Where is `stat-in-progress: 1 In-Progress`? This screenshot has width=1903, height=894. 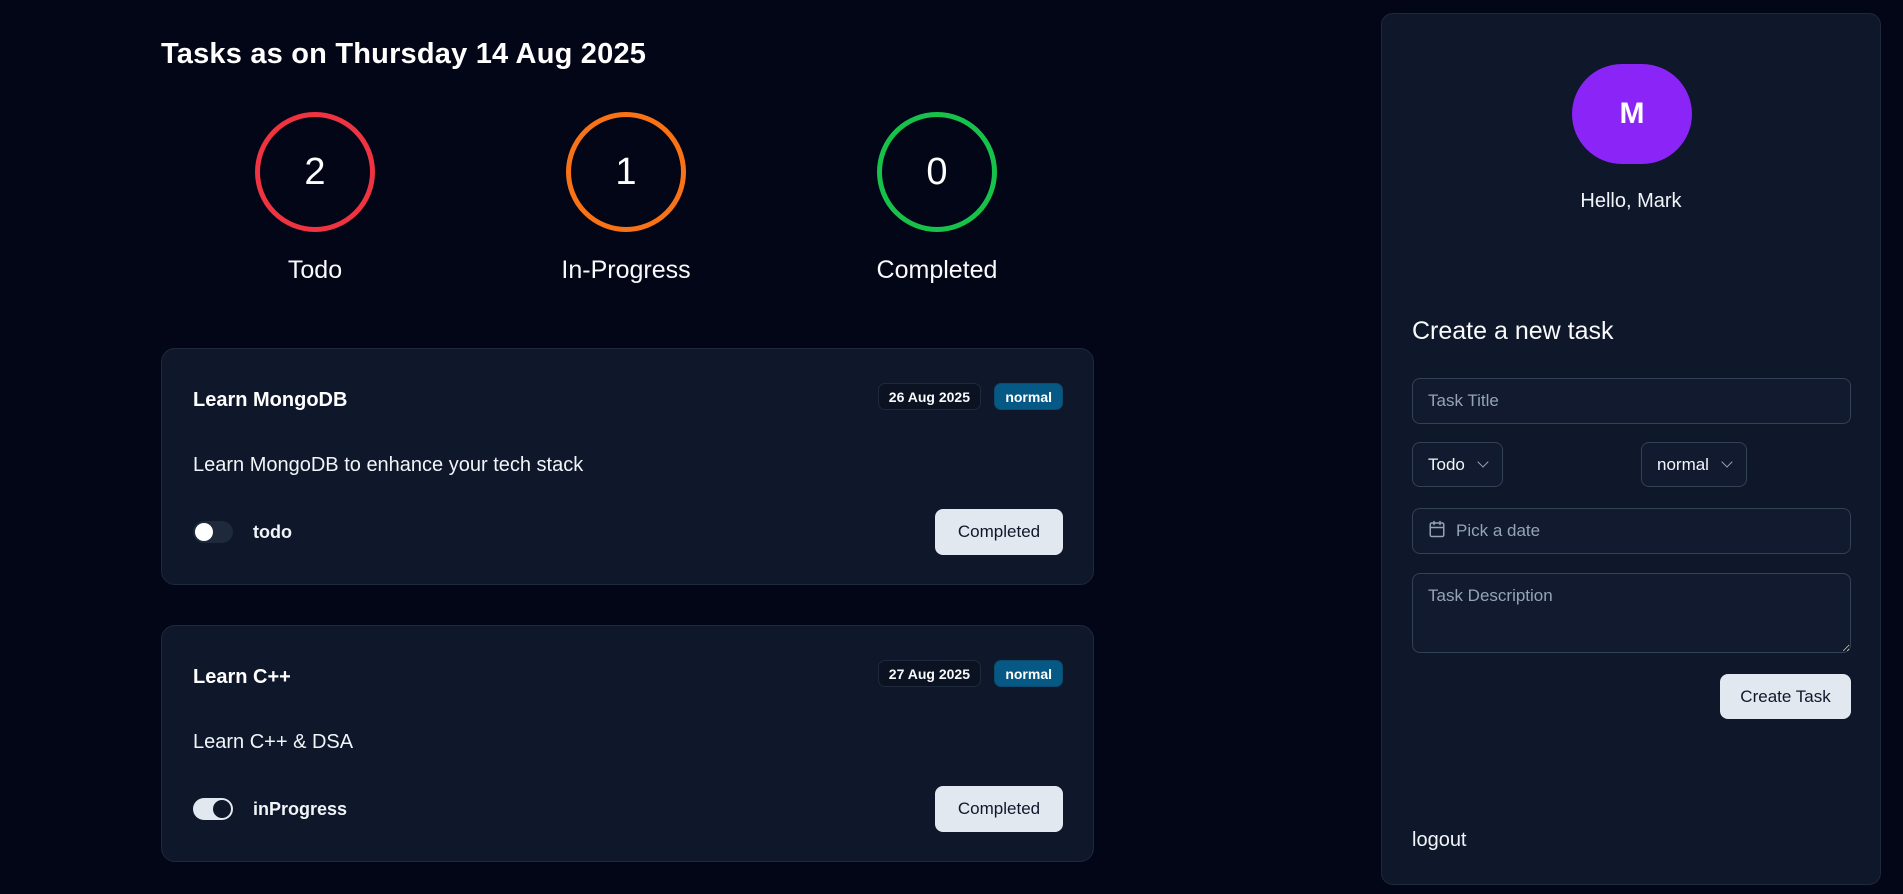
stat-in-progress: 1 In-Progress is located at coordinates (626, 198).